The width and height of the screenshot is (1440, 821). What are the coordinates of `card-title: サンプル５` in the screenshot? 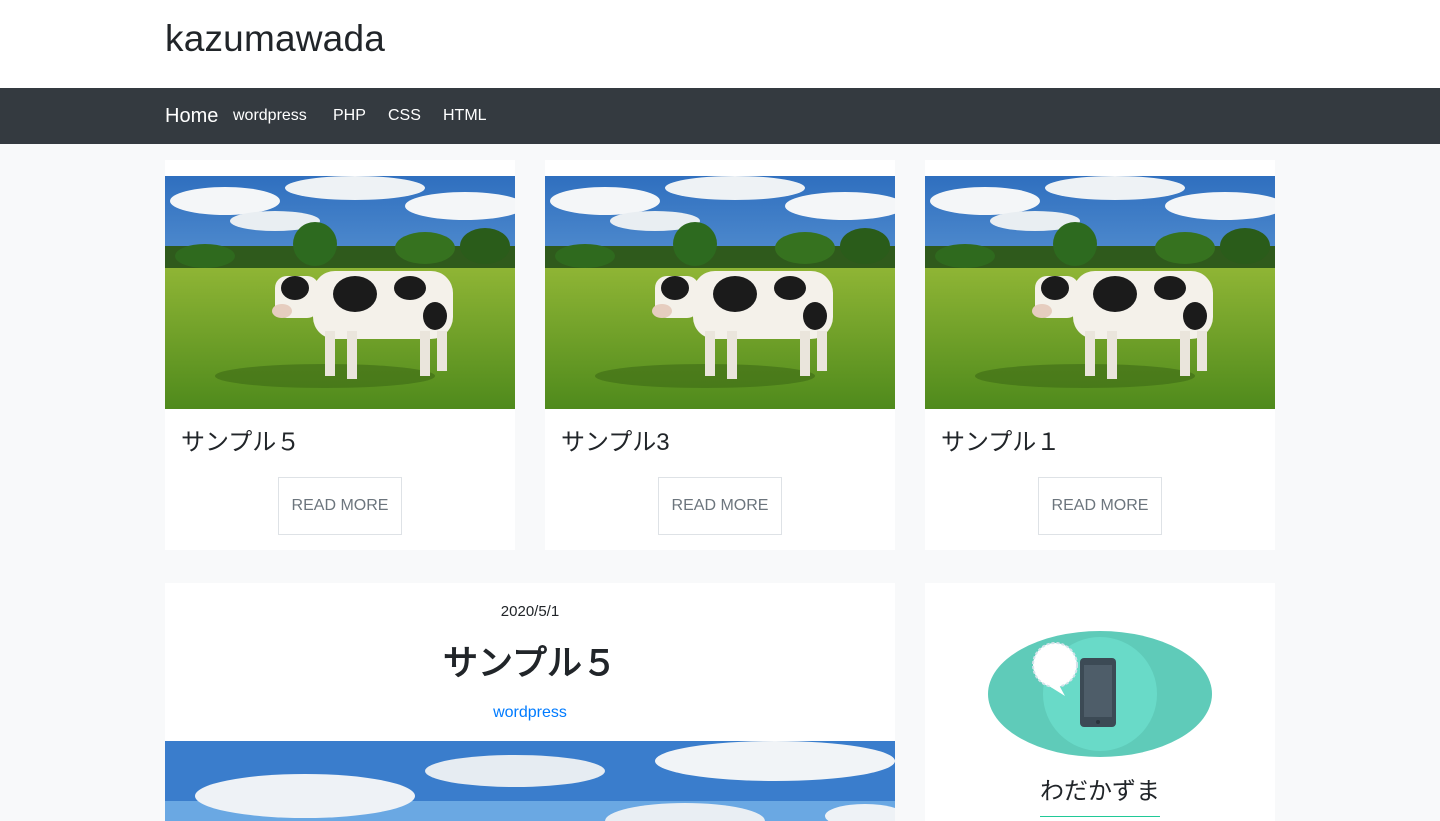 It's located at (240, 439).